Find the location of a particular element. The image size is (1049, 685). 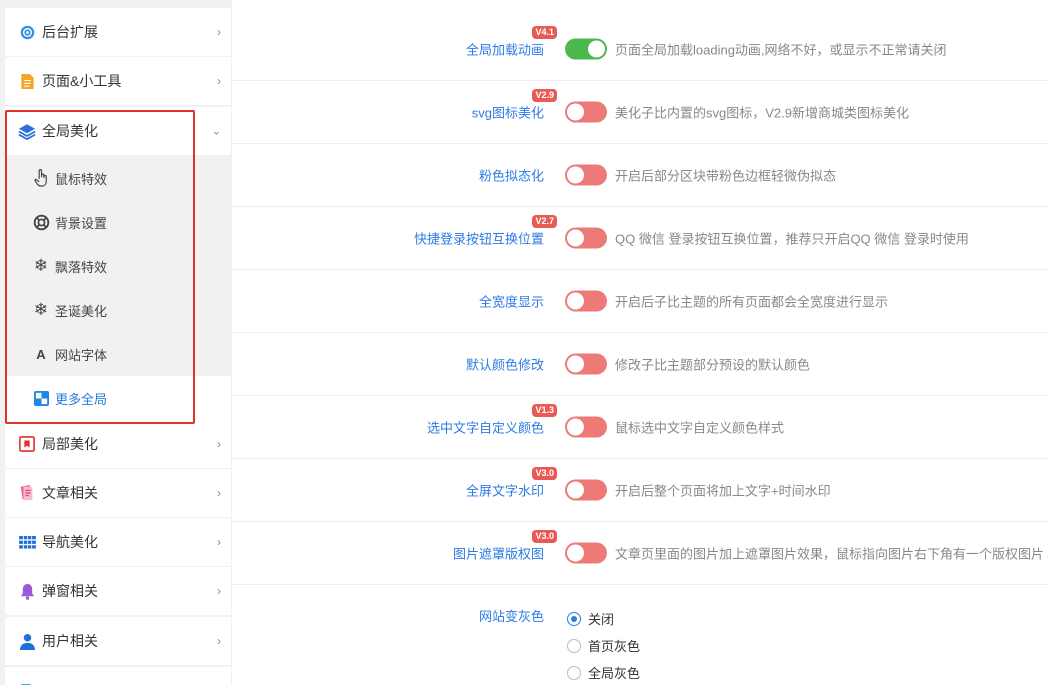

submenu-item-label: 圣诞美化 is located at coordinates (81, 311).